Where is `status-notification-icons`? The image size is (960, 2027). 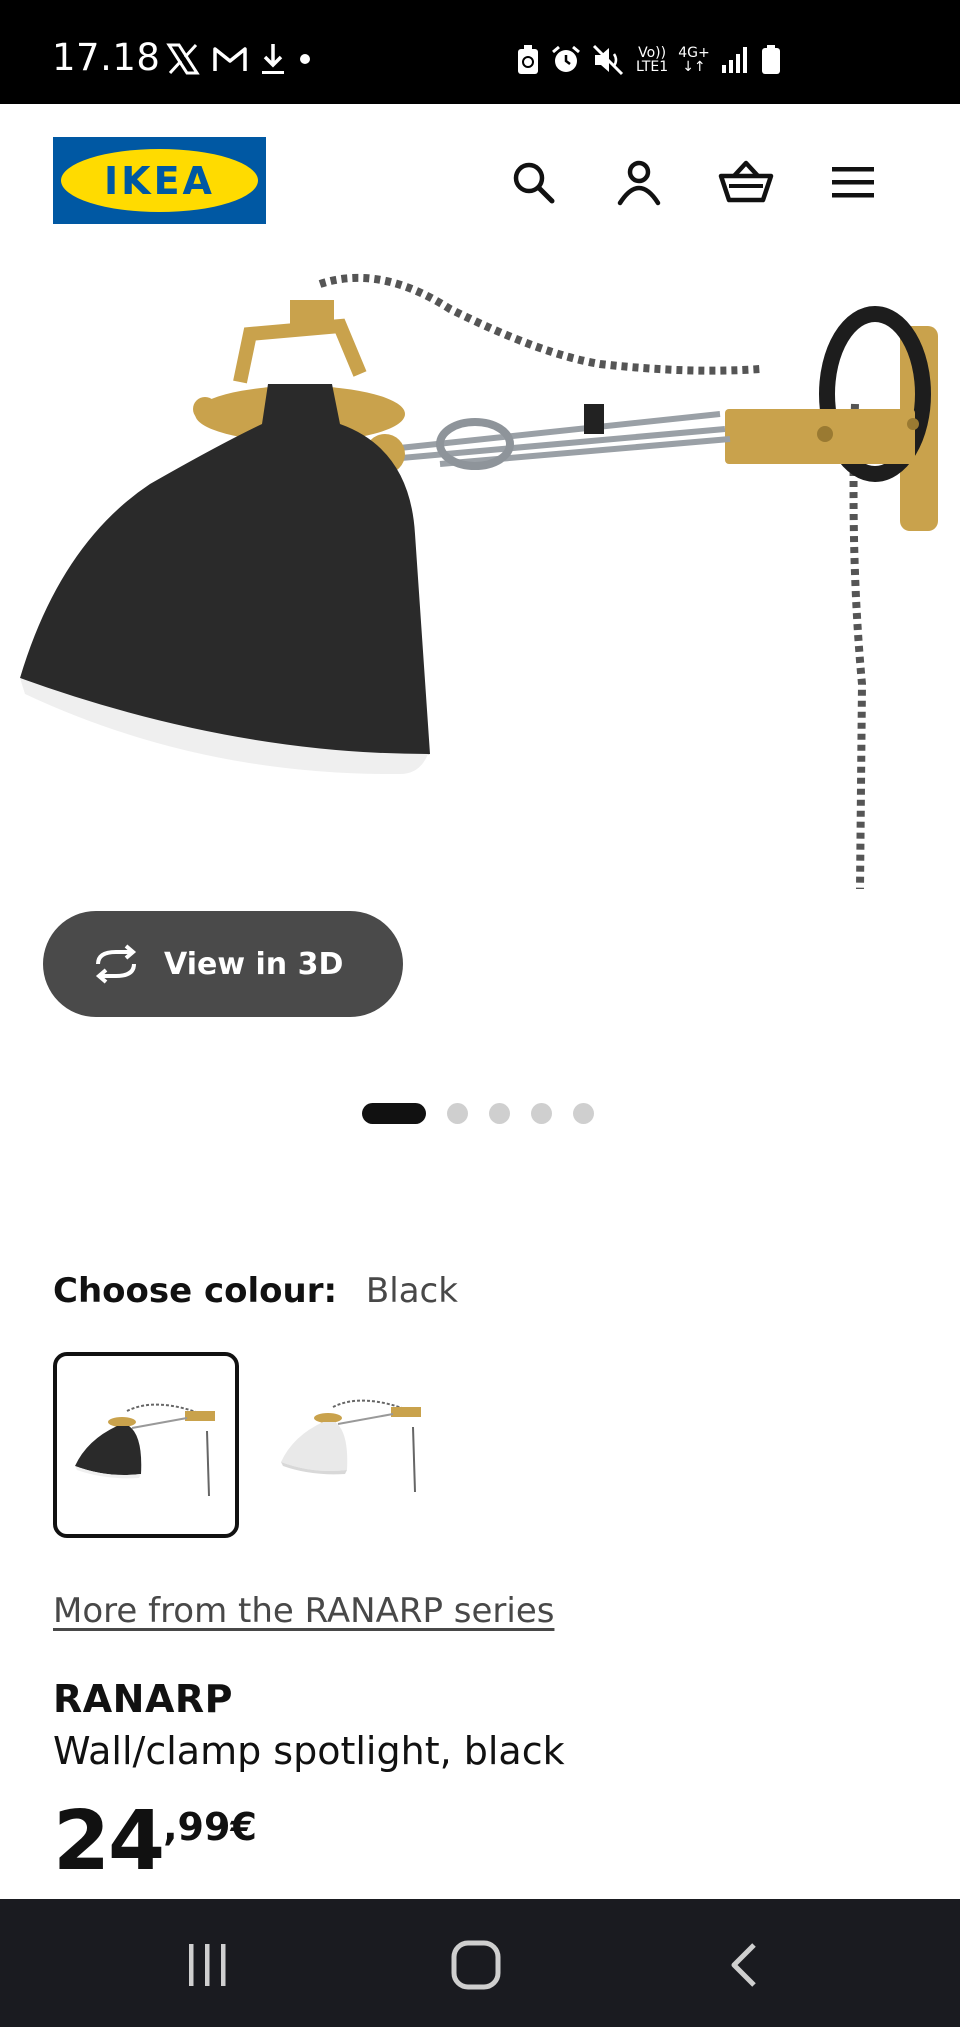 status-notification-icons is located at coordinates (239, 59).